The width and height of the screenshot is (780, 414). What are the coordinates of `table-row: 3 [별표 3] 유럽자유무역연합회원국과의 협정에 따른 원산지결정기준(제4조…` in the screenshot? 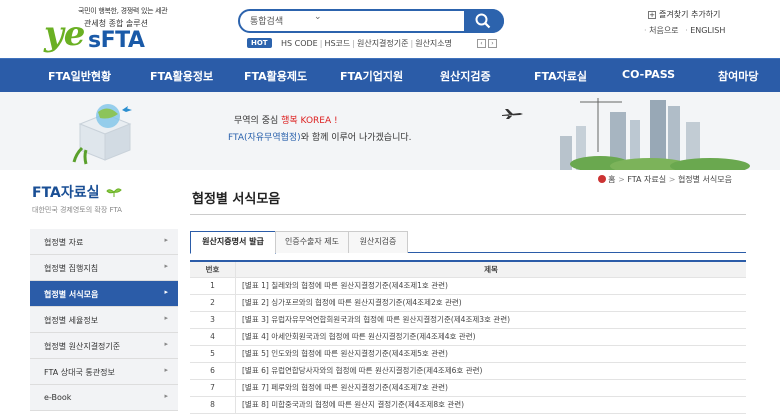 It's located at (468, 320).